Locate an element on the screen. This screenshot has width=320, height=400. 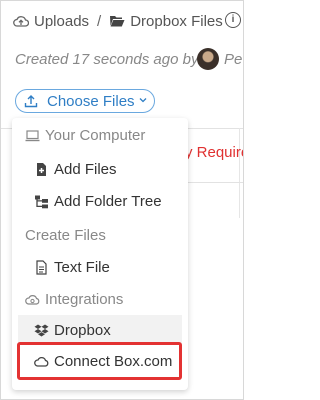
section-label: Create Files is located at coordinates (65, 235).